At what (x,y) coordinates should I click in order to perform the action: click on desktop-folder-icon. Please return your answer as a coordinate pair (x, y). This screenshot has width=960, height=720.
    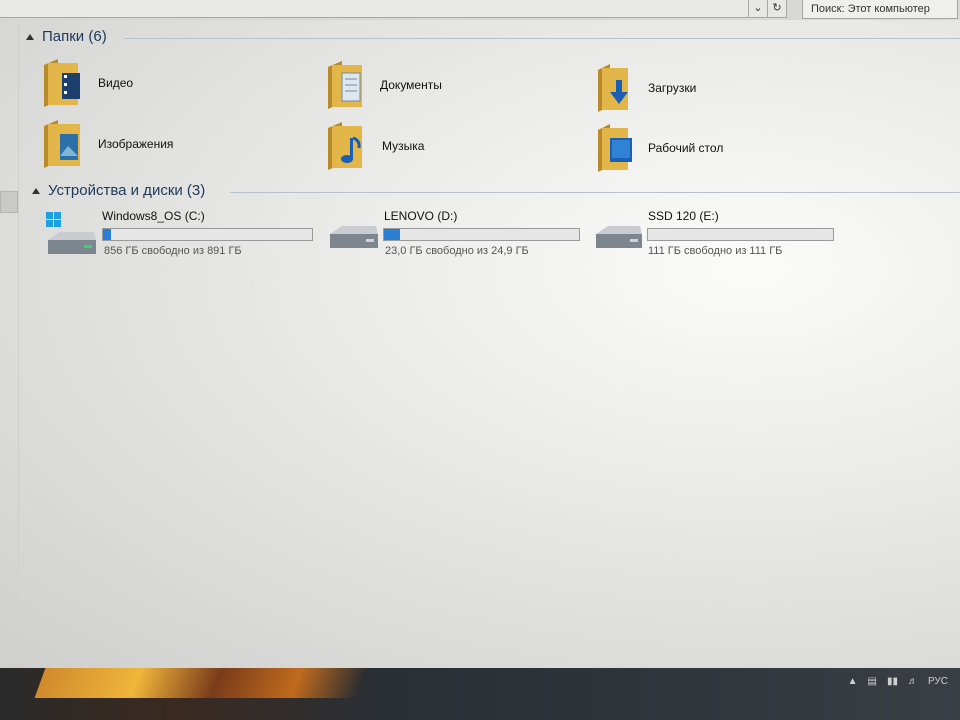
    Looking at the image, I should click on (615, 148).